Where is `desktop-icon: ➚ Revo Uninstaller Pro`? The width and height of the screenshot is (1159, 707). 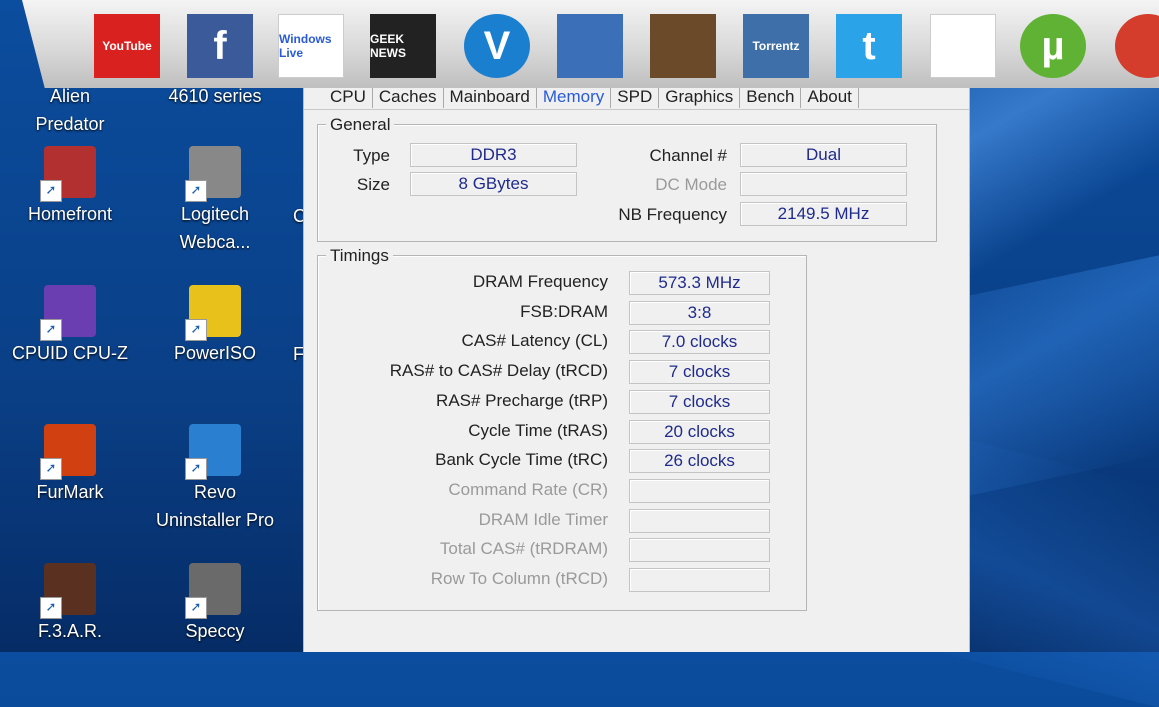
desktop-icon: ➚ Revo Uninstaller Pro is located at coordinates (215, 479).